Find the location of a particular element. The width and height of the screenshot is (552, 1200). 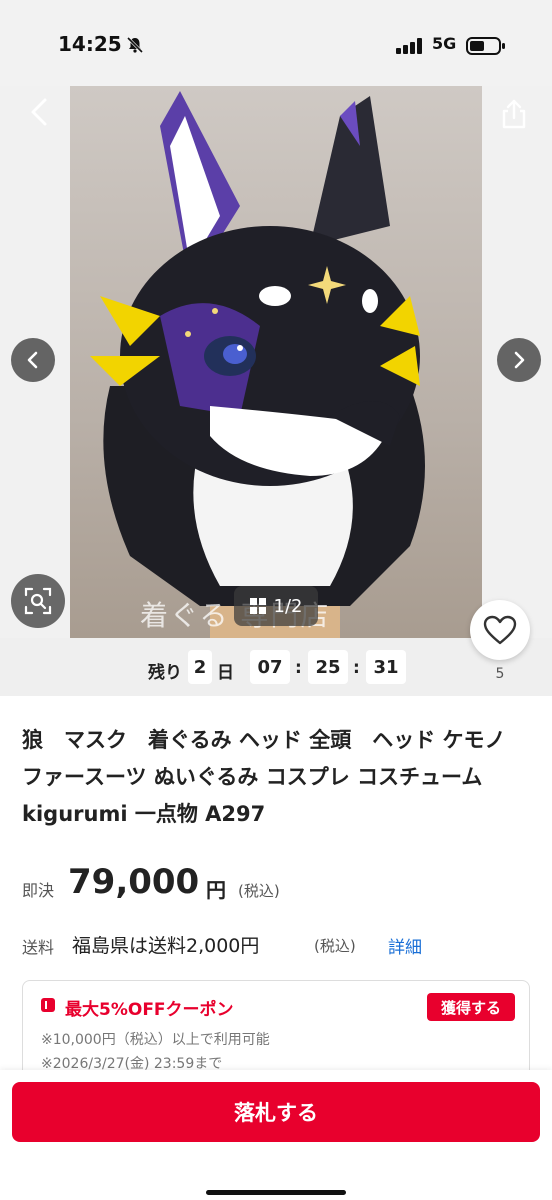

coupon-title: 最大5%OFFクーポン is located at coordinates (149, 1010).